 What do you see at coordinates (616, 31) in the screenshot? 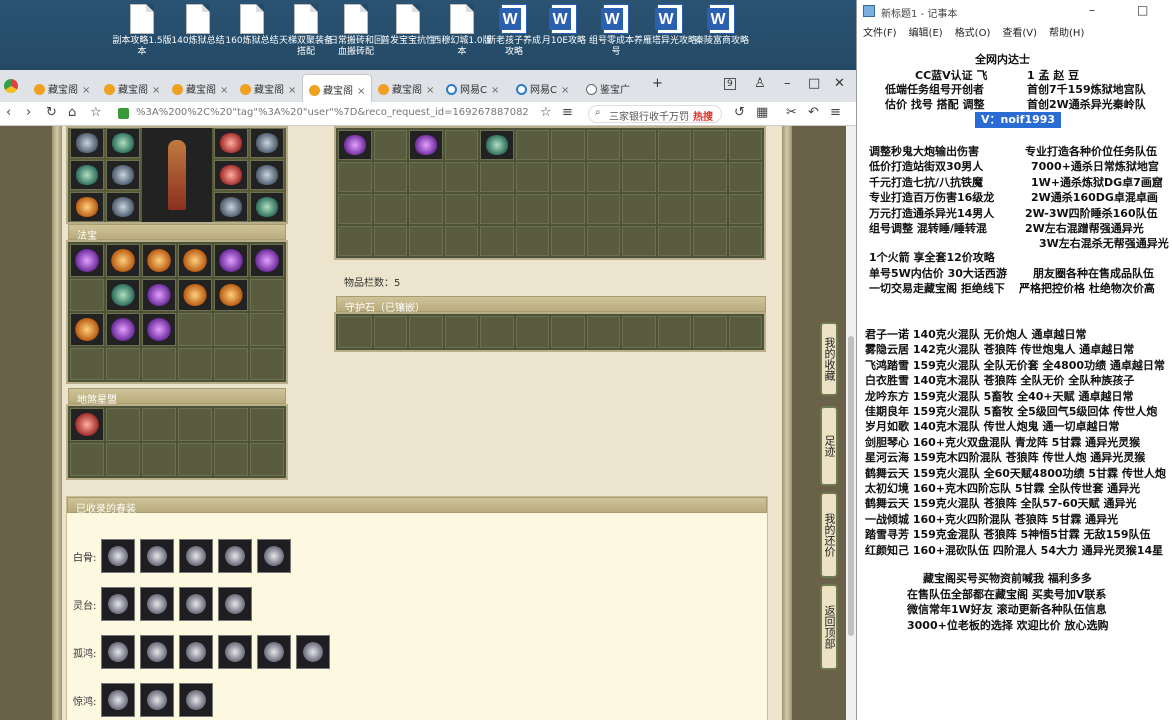
I see `desktop-icon: W 组号零成本养号` at bounding box center [616, 31].